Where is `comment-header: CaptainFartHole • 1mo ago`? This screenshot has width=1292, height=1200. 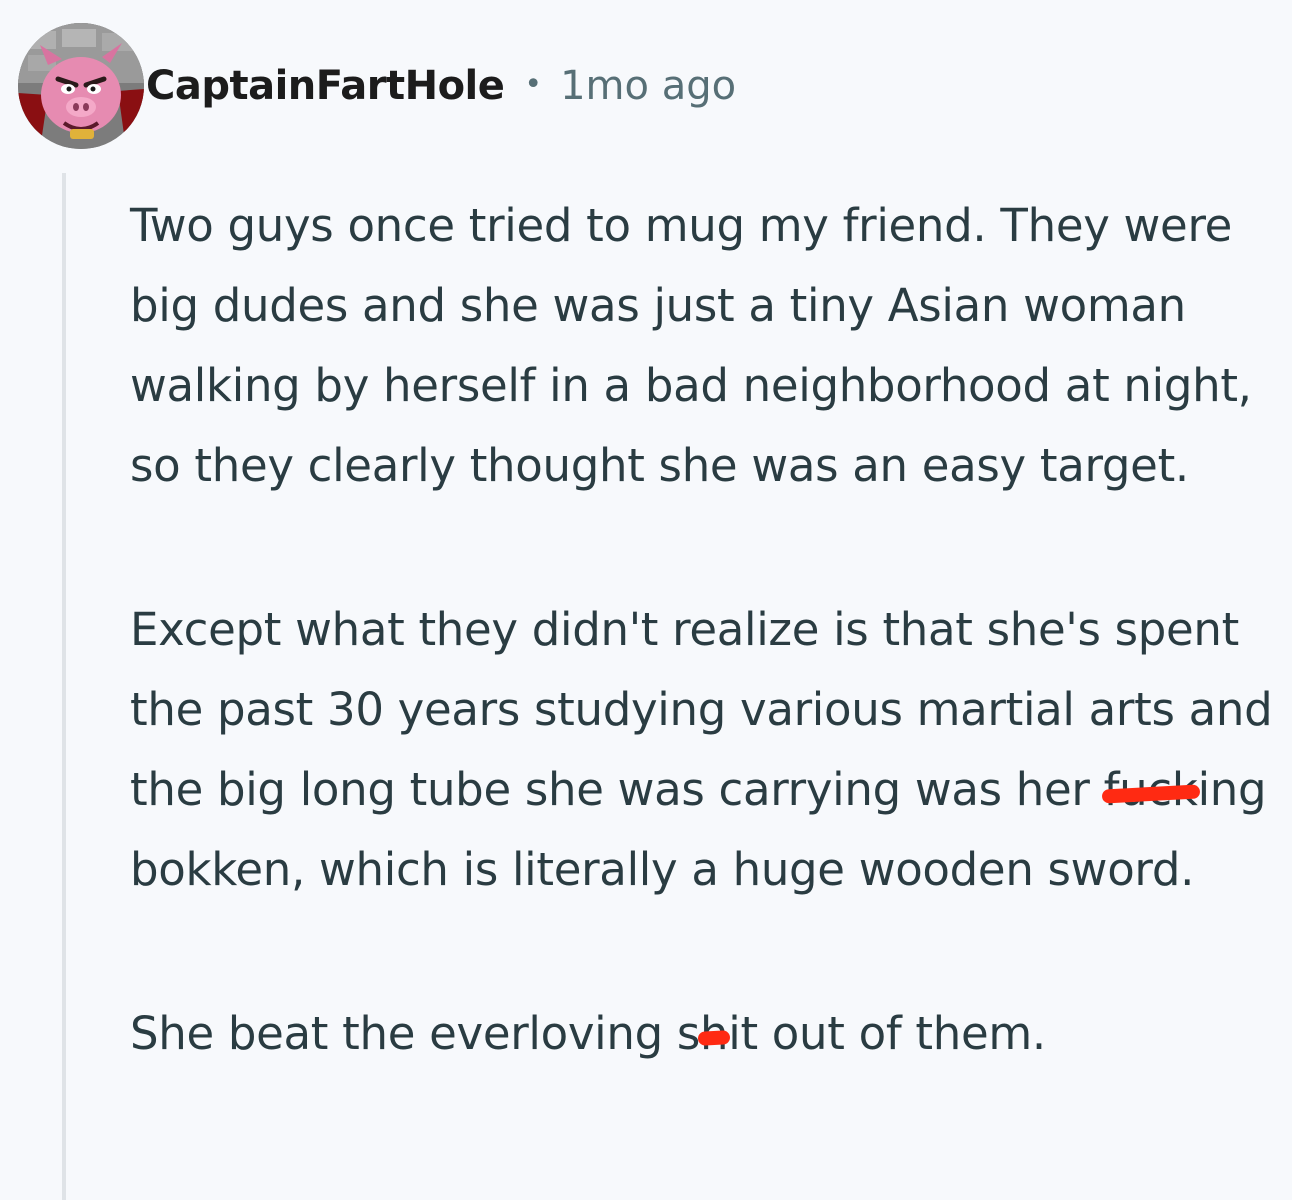 comment-header: CaptainFartHole • 1mo ago is located at coordinates (377, 86).